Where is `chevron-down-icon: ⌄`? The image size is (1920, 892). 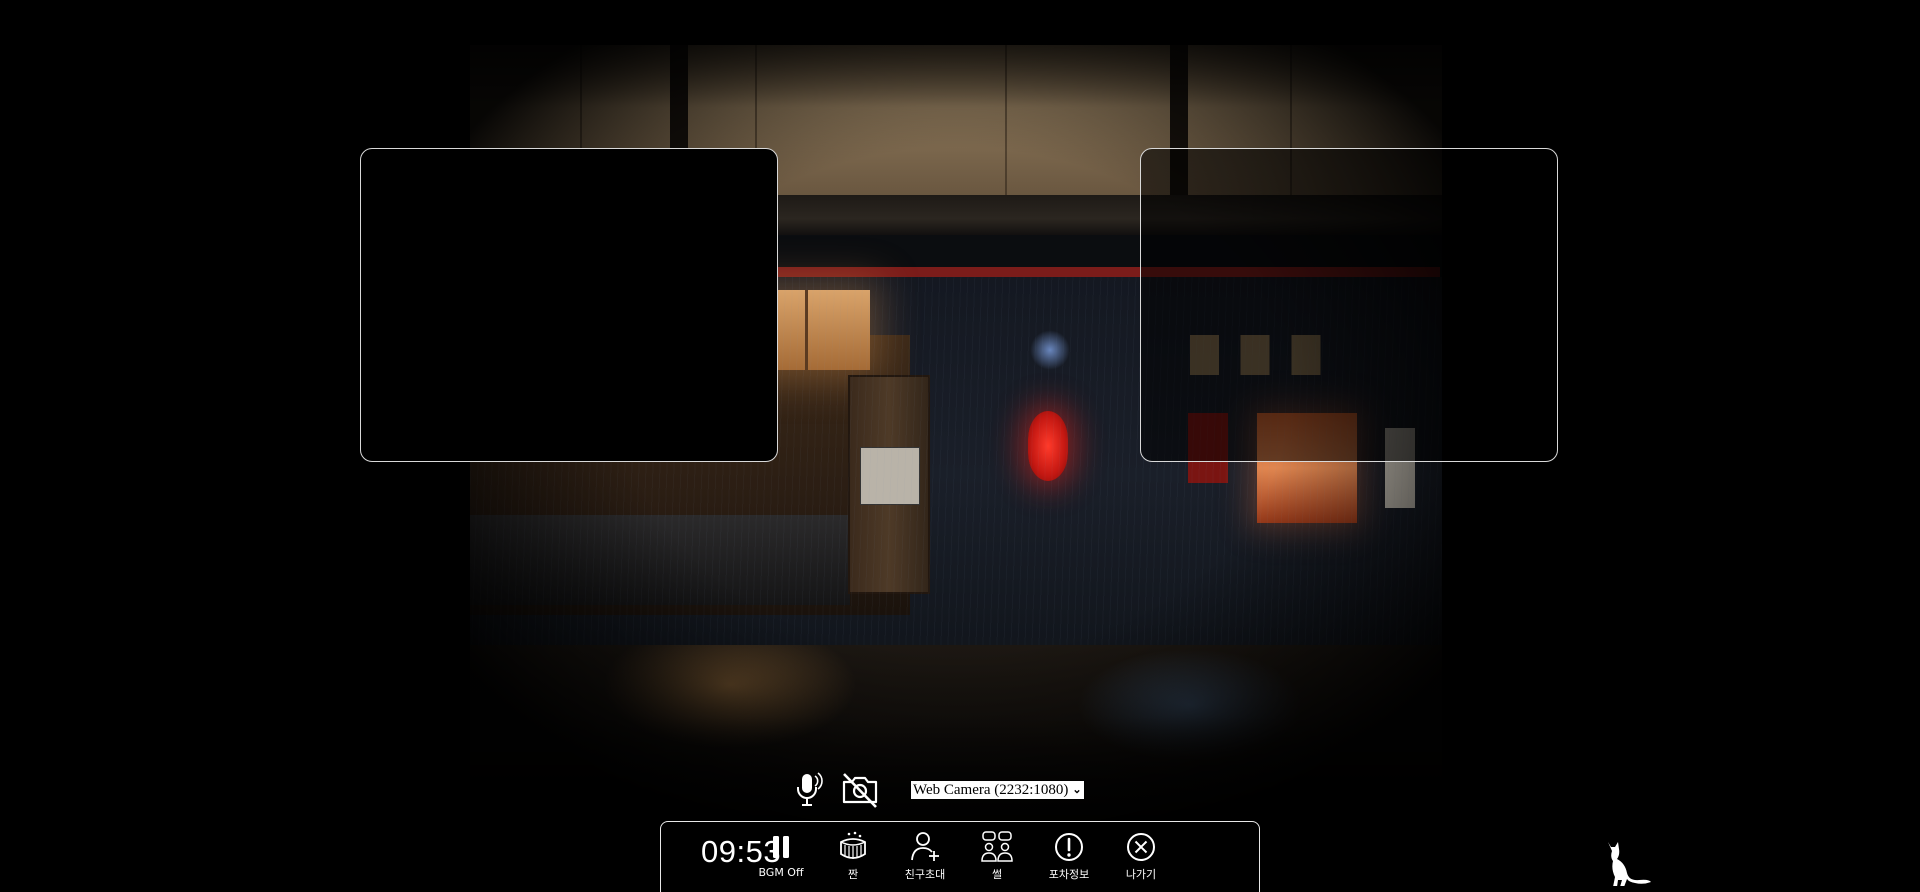
chevron-down-icon: ⌄ is located at coordinates (1077, 790).